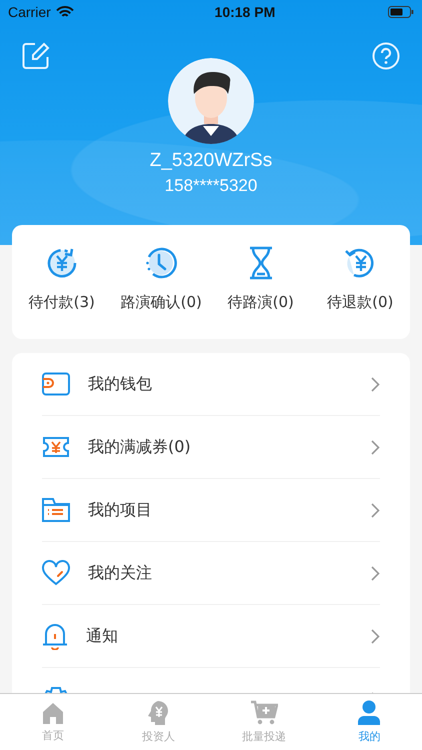 Image resolution: width=422 pixels, height=750 pixels. What do you see at coordinates (401, 12) in the screenshot?
I see `battery-icon` at bounding box center [401, 12].